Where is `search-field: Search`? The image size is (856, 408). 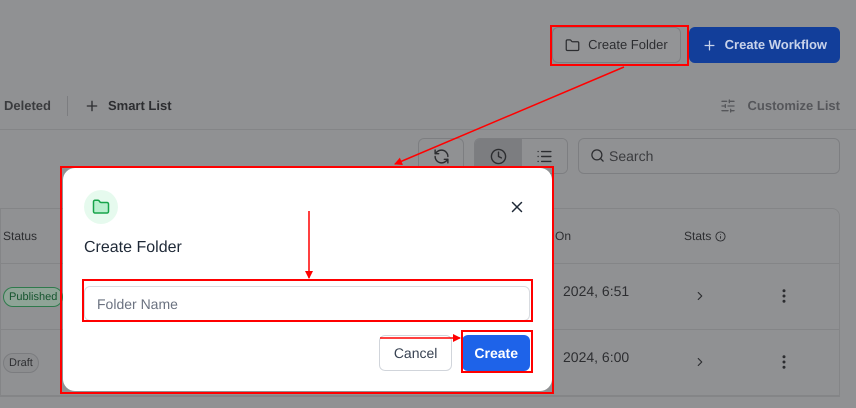
search-field: Search is located at coordinates (709, 156).